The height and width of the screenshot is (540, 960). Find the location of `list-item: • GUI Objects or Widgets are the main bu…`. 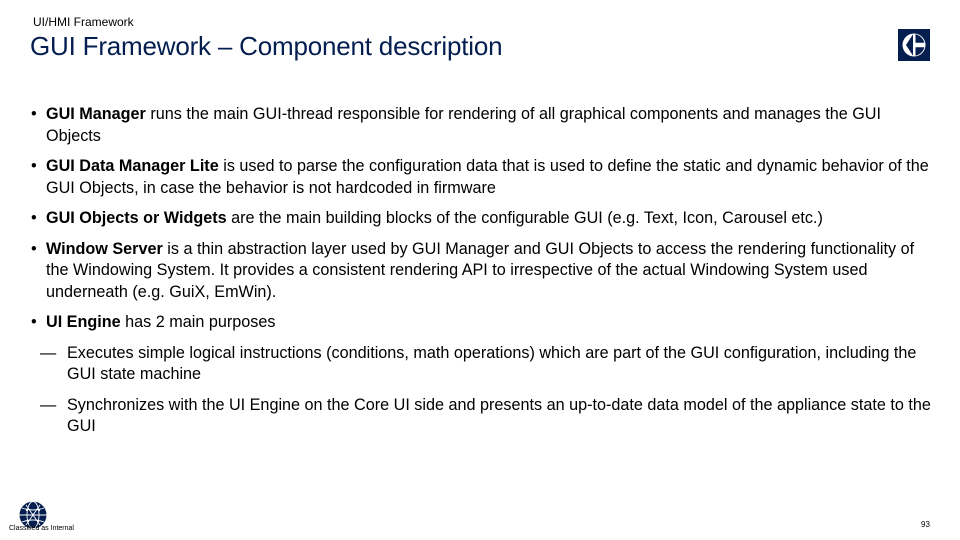

list-item: • GUI Objects or Widgets are the main bu… is located at coordinates (483, 219).